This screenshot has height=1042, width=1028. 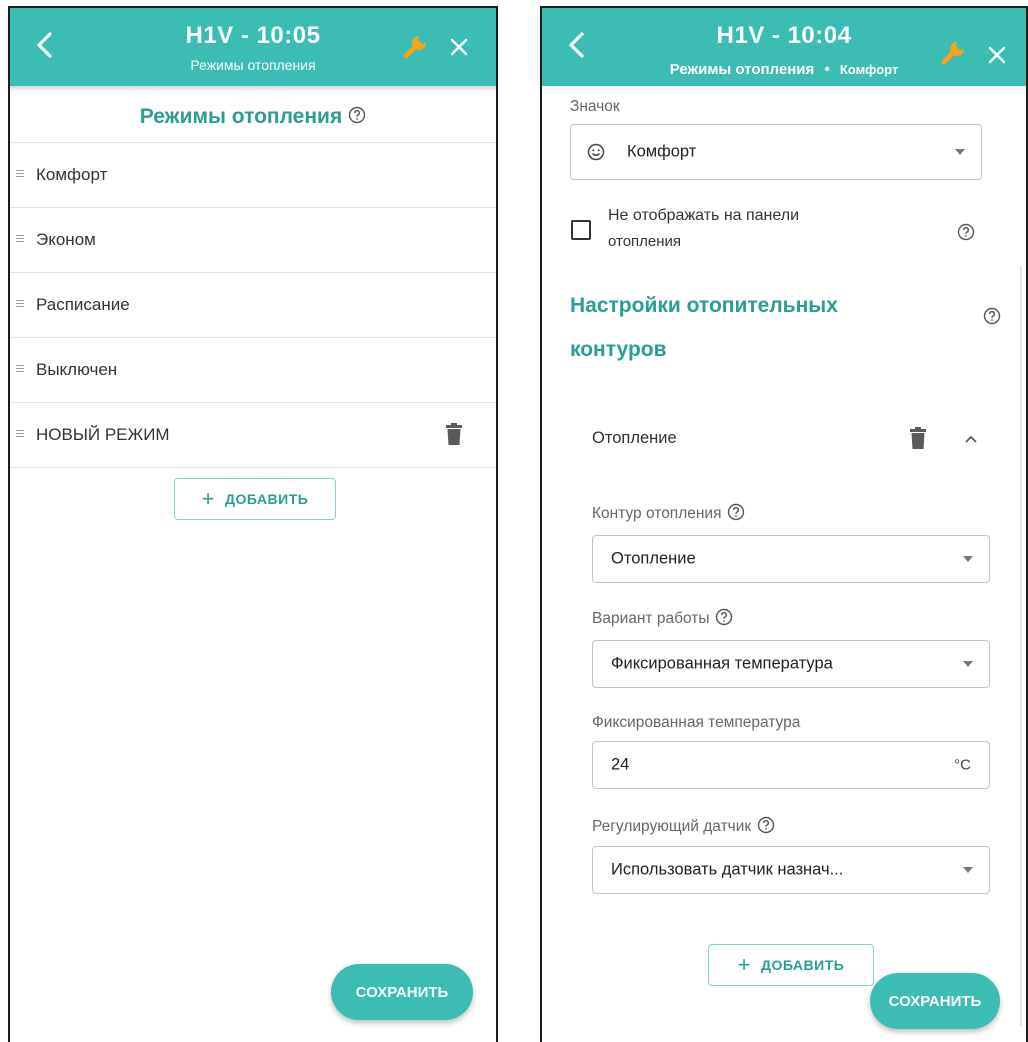 I want to click on hide-on-panel-label: Не отображать на панели отопления, so click(x=703, y=229).